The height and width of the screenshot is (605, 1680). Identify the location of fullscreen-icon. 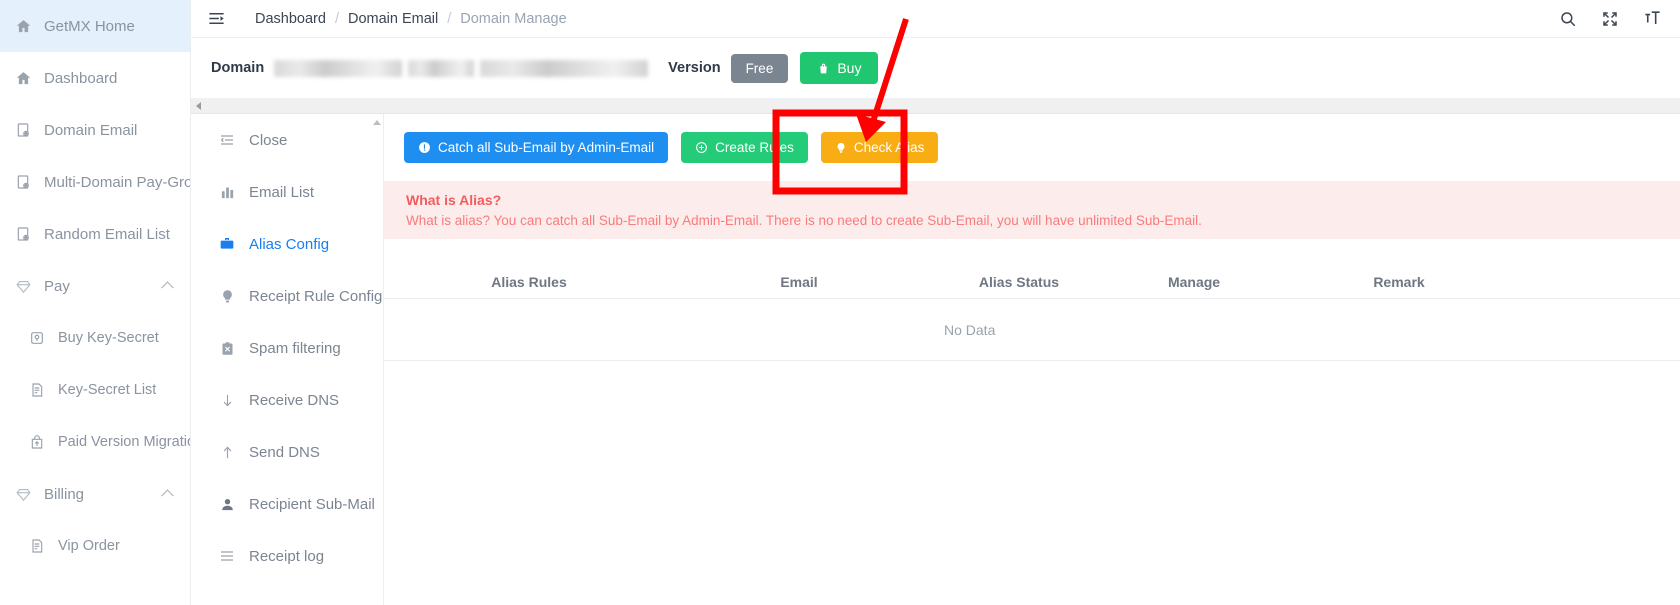
(1610, 19).